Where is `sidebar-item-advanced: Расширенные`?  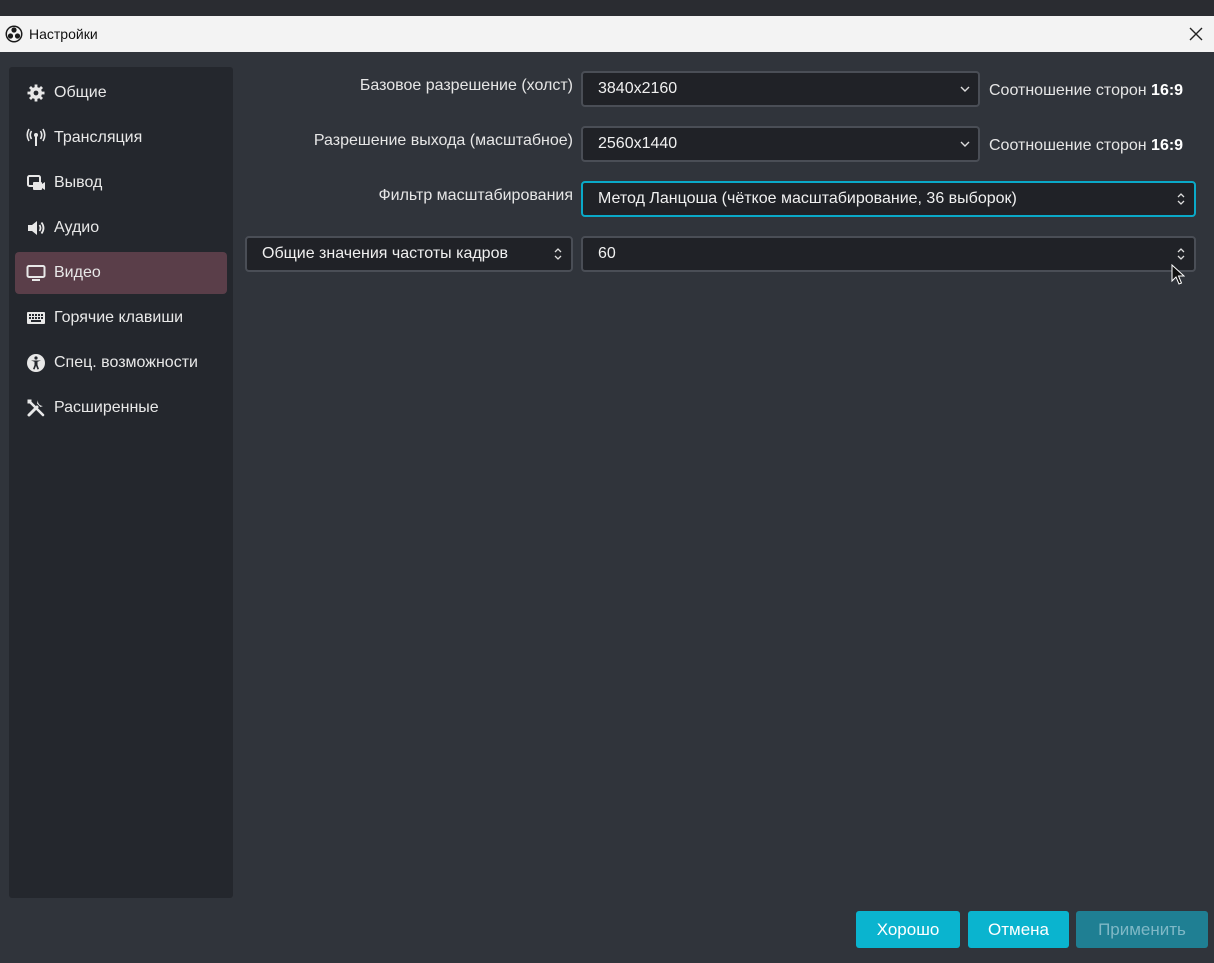
sidebar-item-advanced: Расширенные is located at coordinates (121, 408).